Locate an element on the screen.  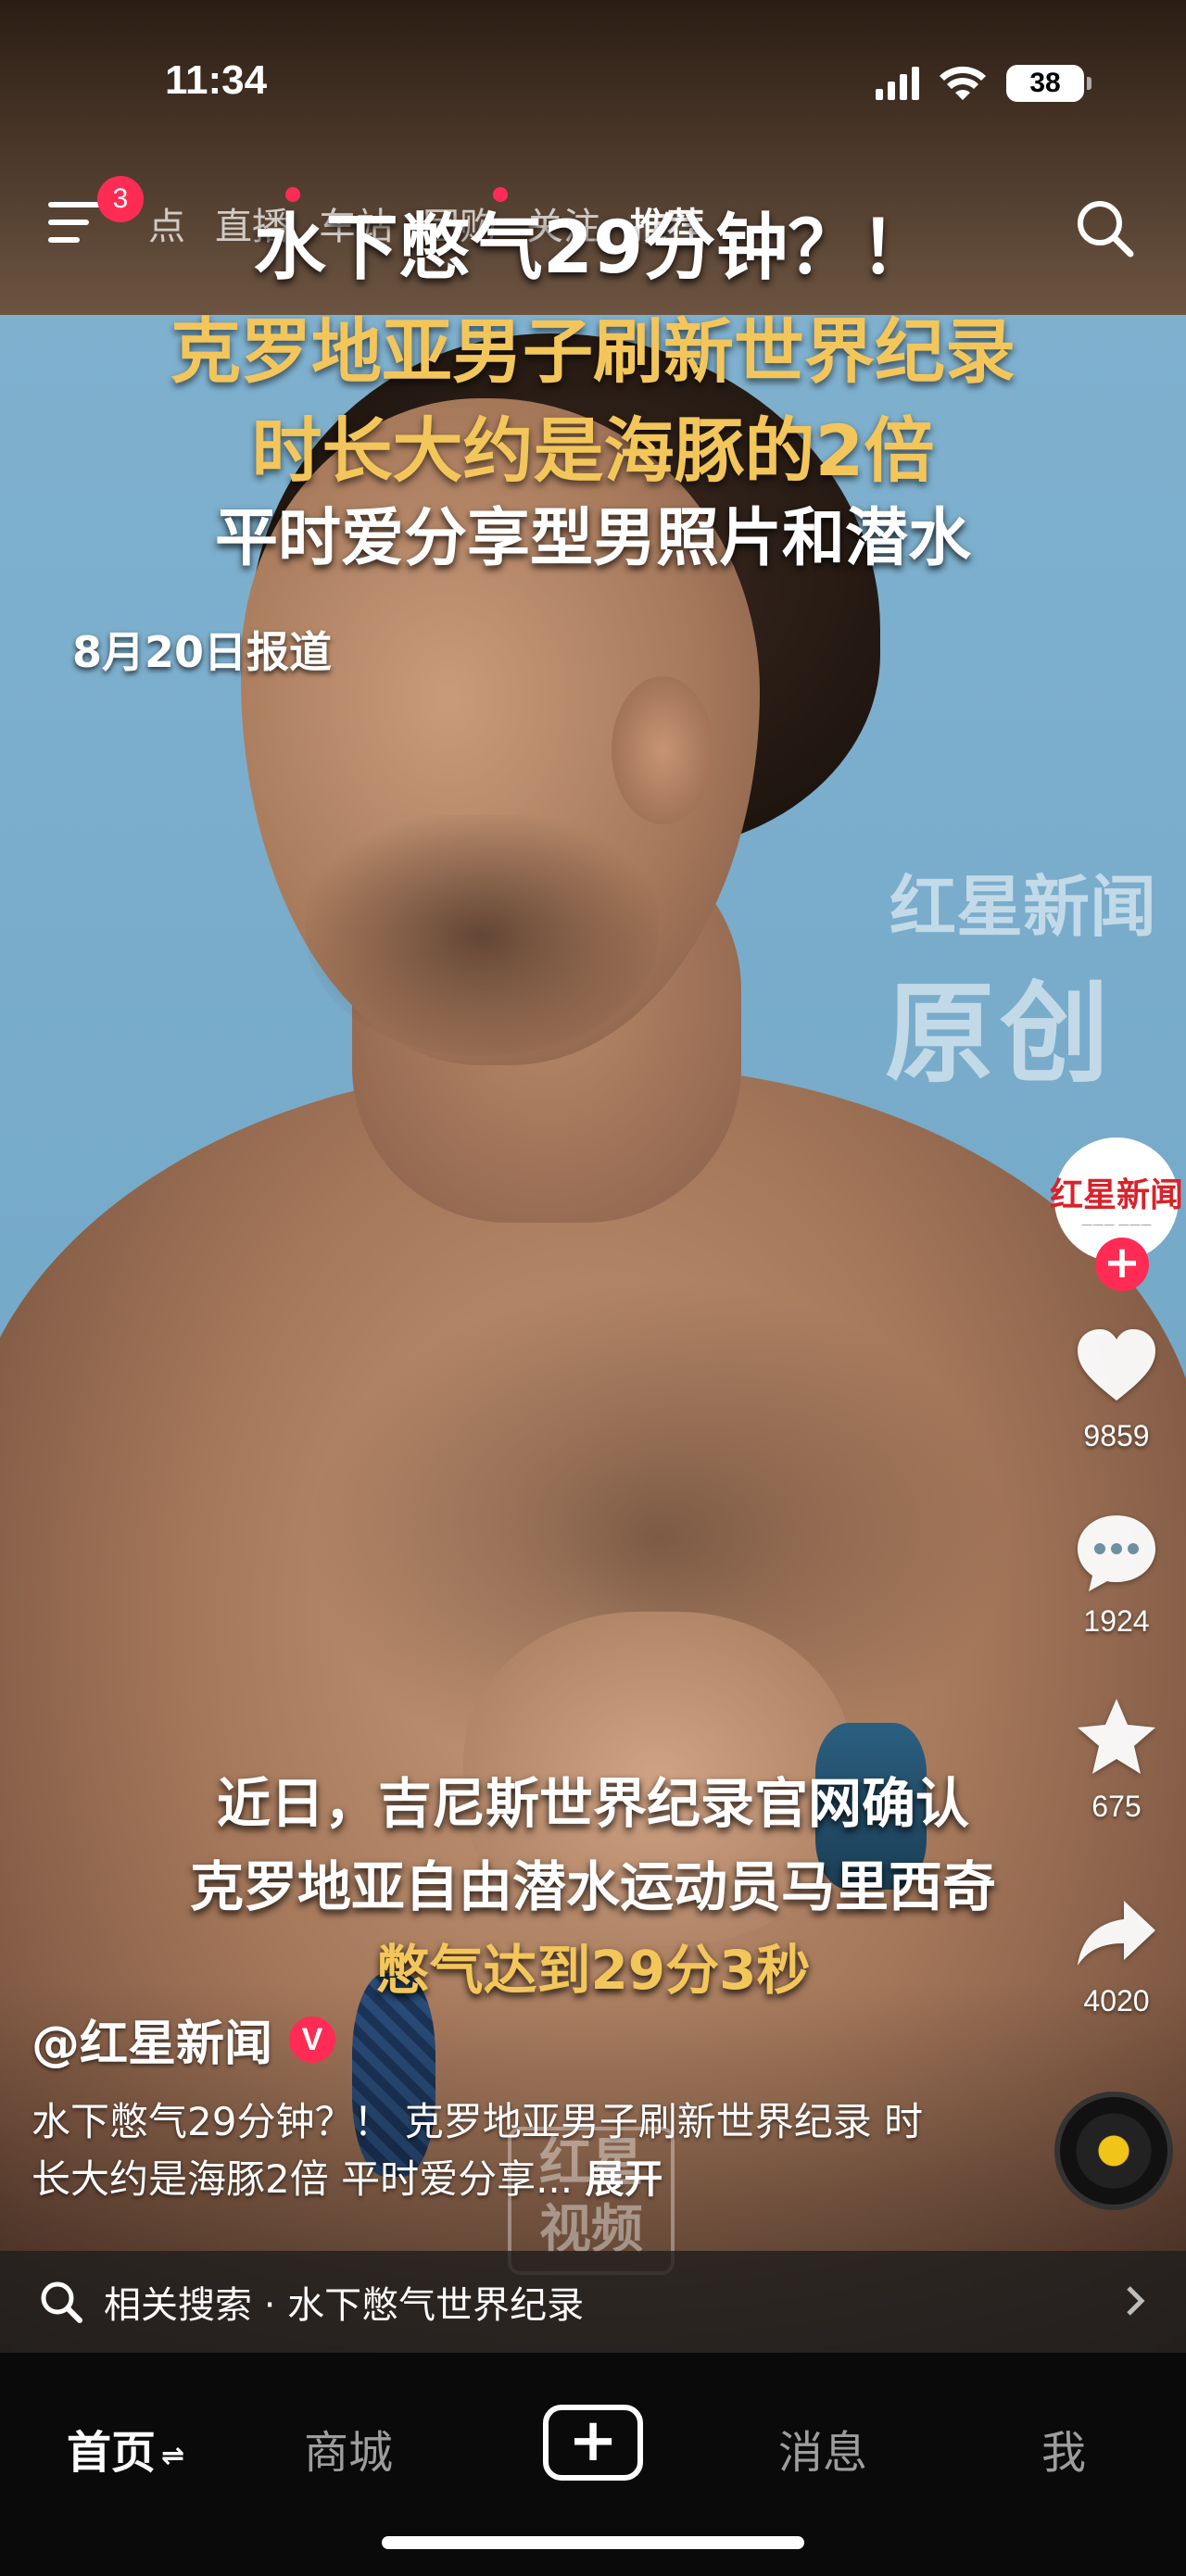
swap-icon: ⇌ is located at coordinates (173, 2455).